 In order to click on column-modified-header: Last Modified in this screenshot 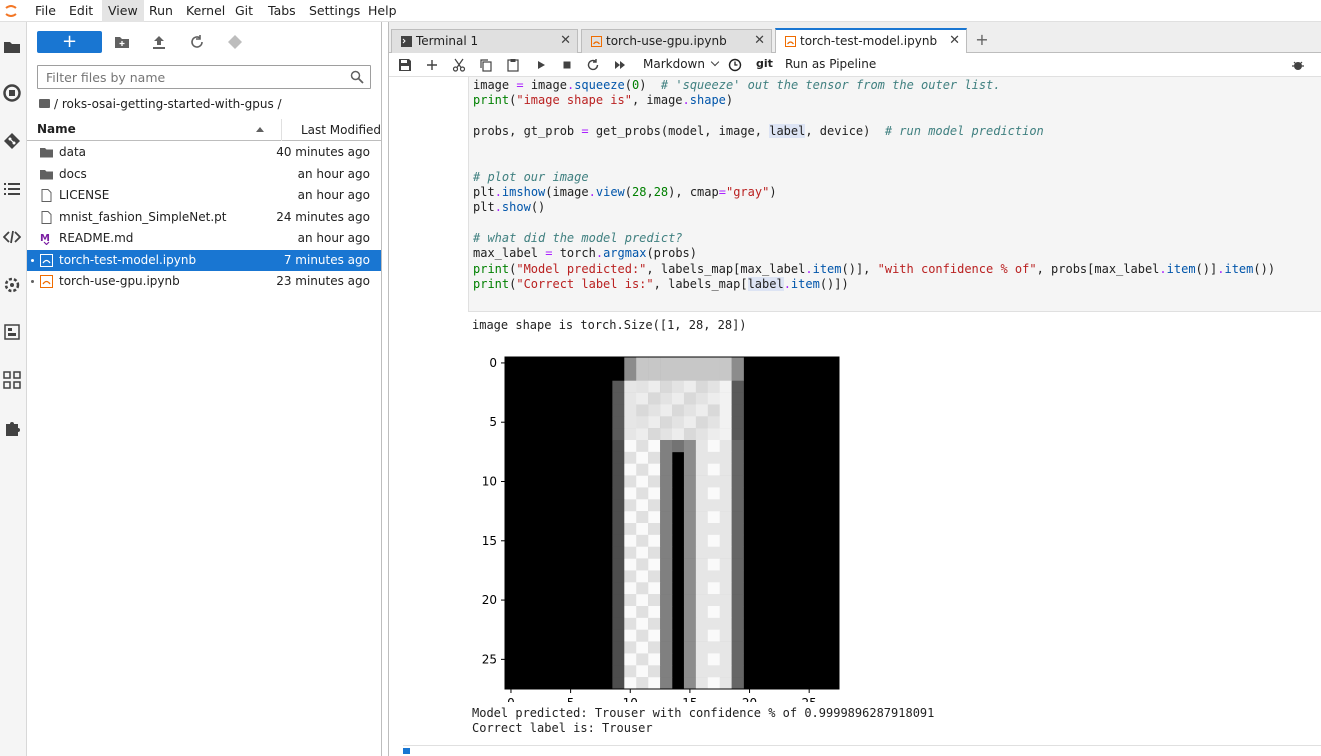, I will do `click(331, 130)`.